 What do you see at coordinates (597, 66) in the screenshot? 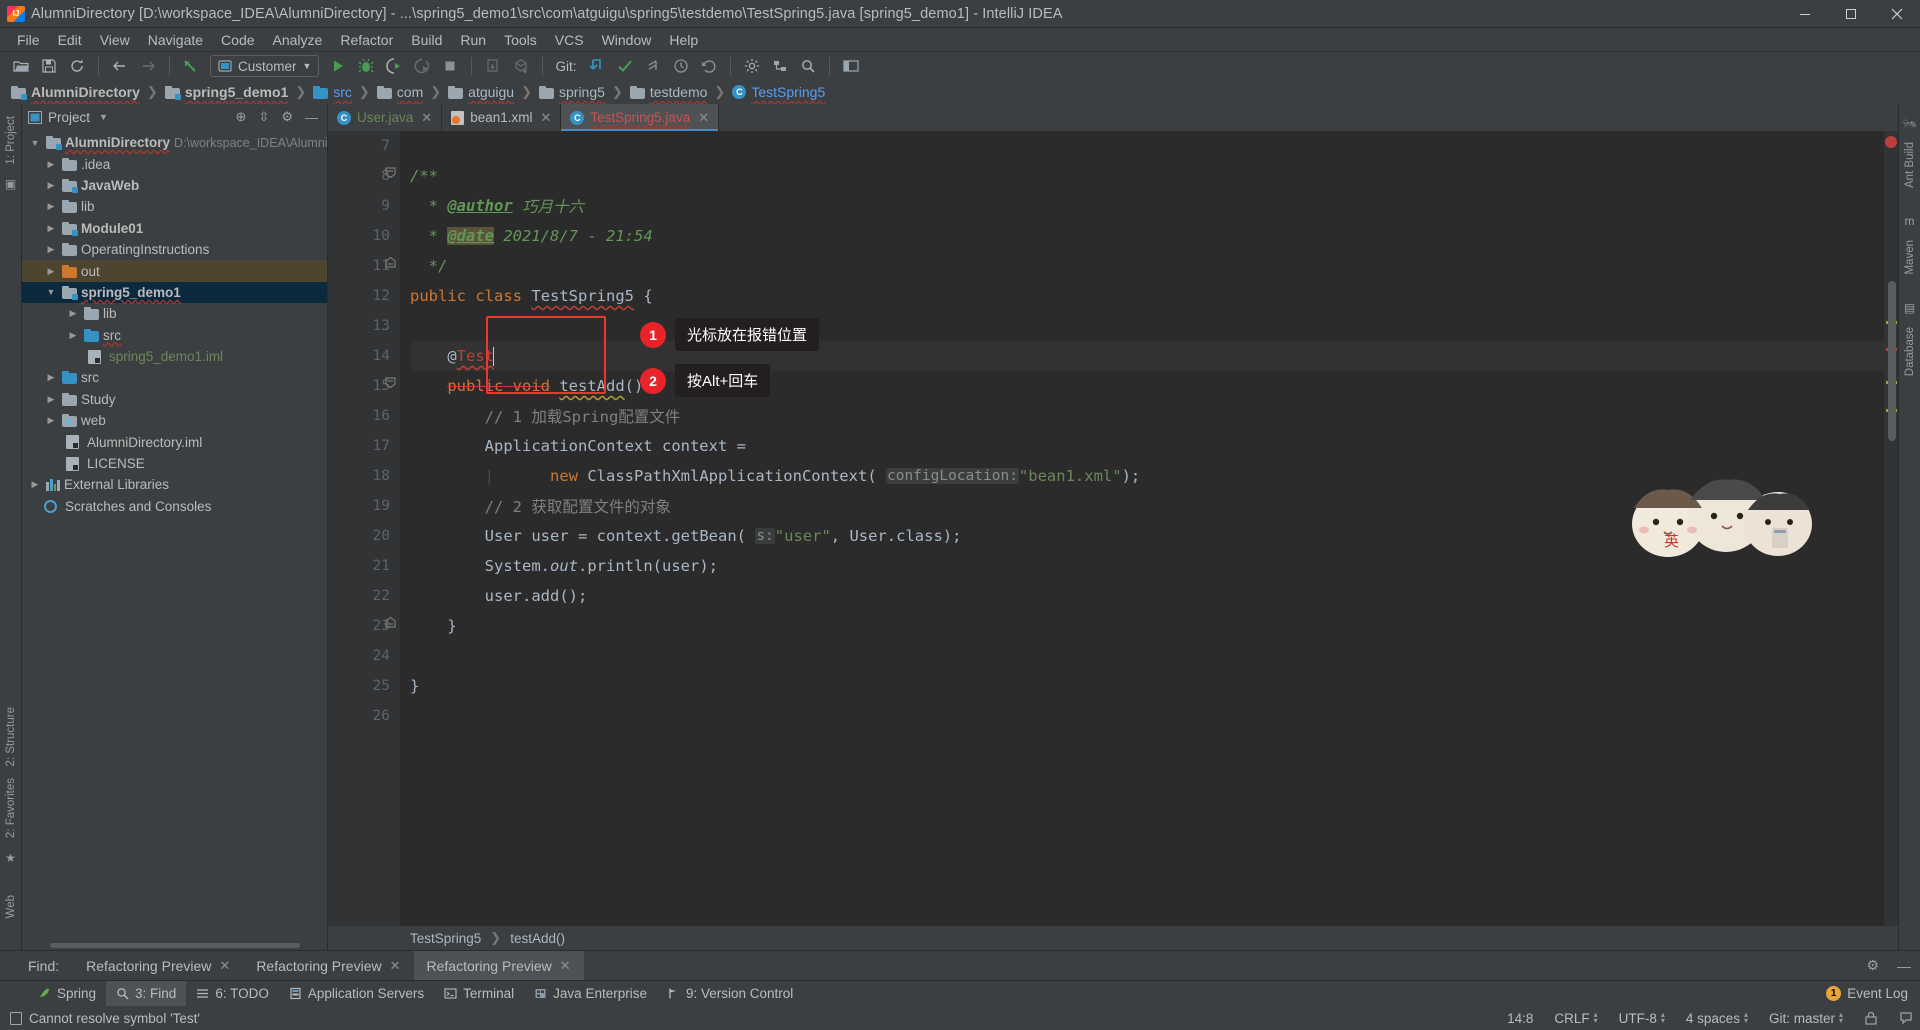
I see `update-project-icon` at bounding box center [597, 66].